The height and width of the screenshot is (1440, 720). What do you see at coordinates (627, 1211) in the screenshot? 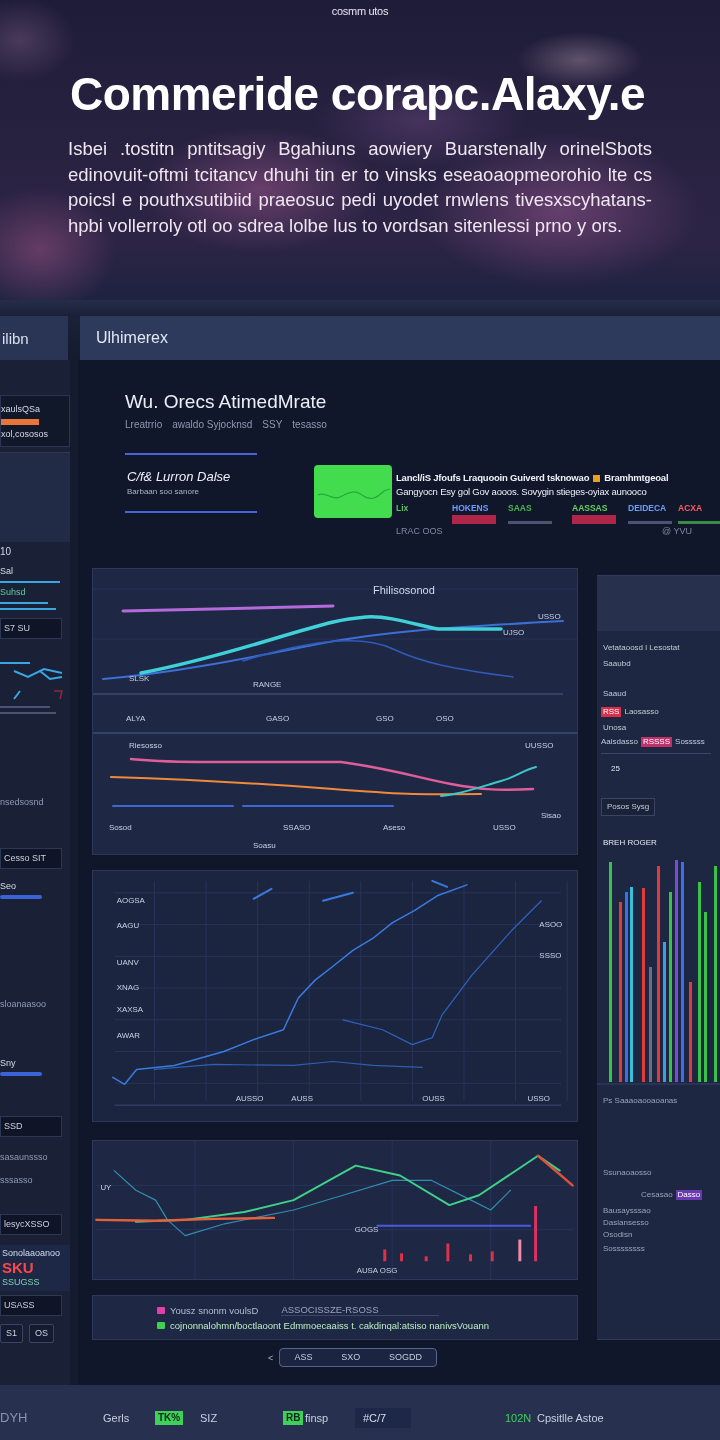
I see `panel-text: Bausaysssao` at bounding box center [627, 1211].